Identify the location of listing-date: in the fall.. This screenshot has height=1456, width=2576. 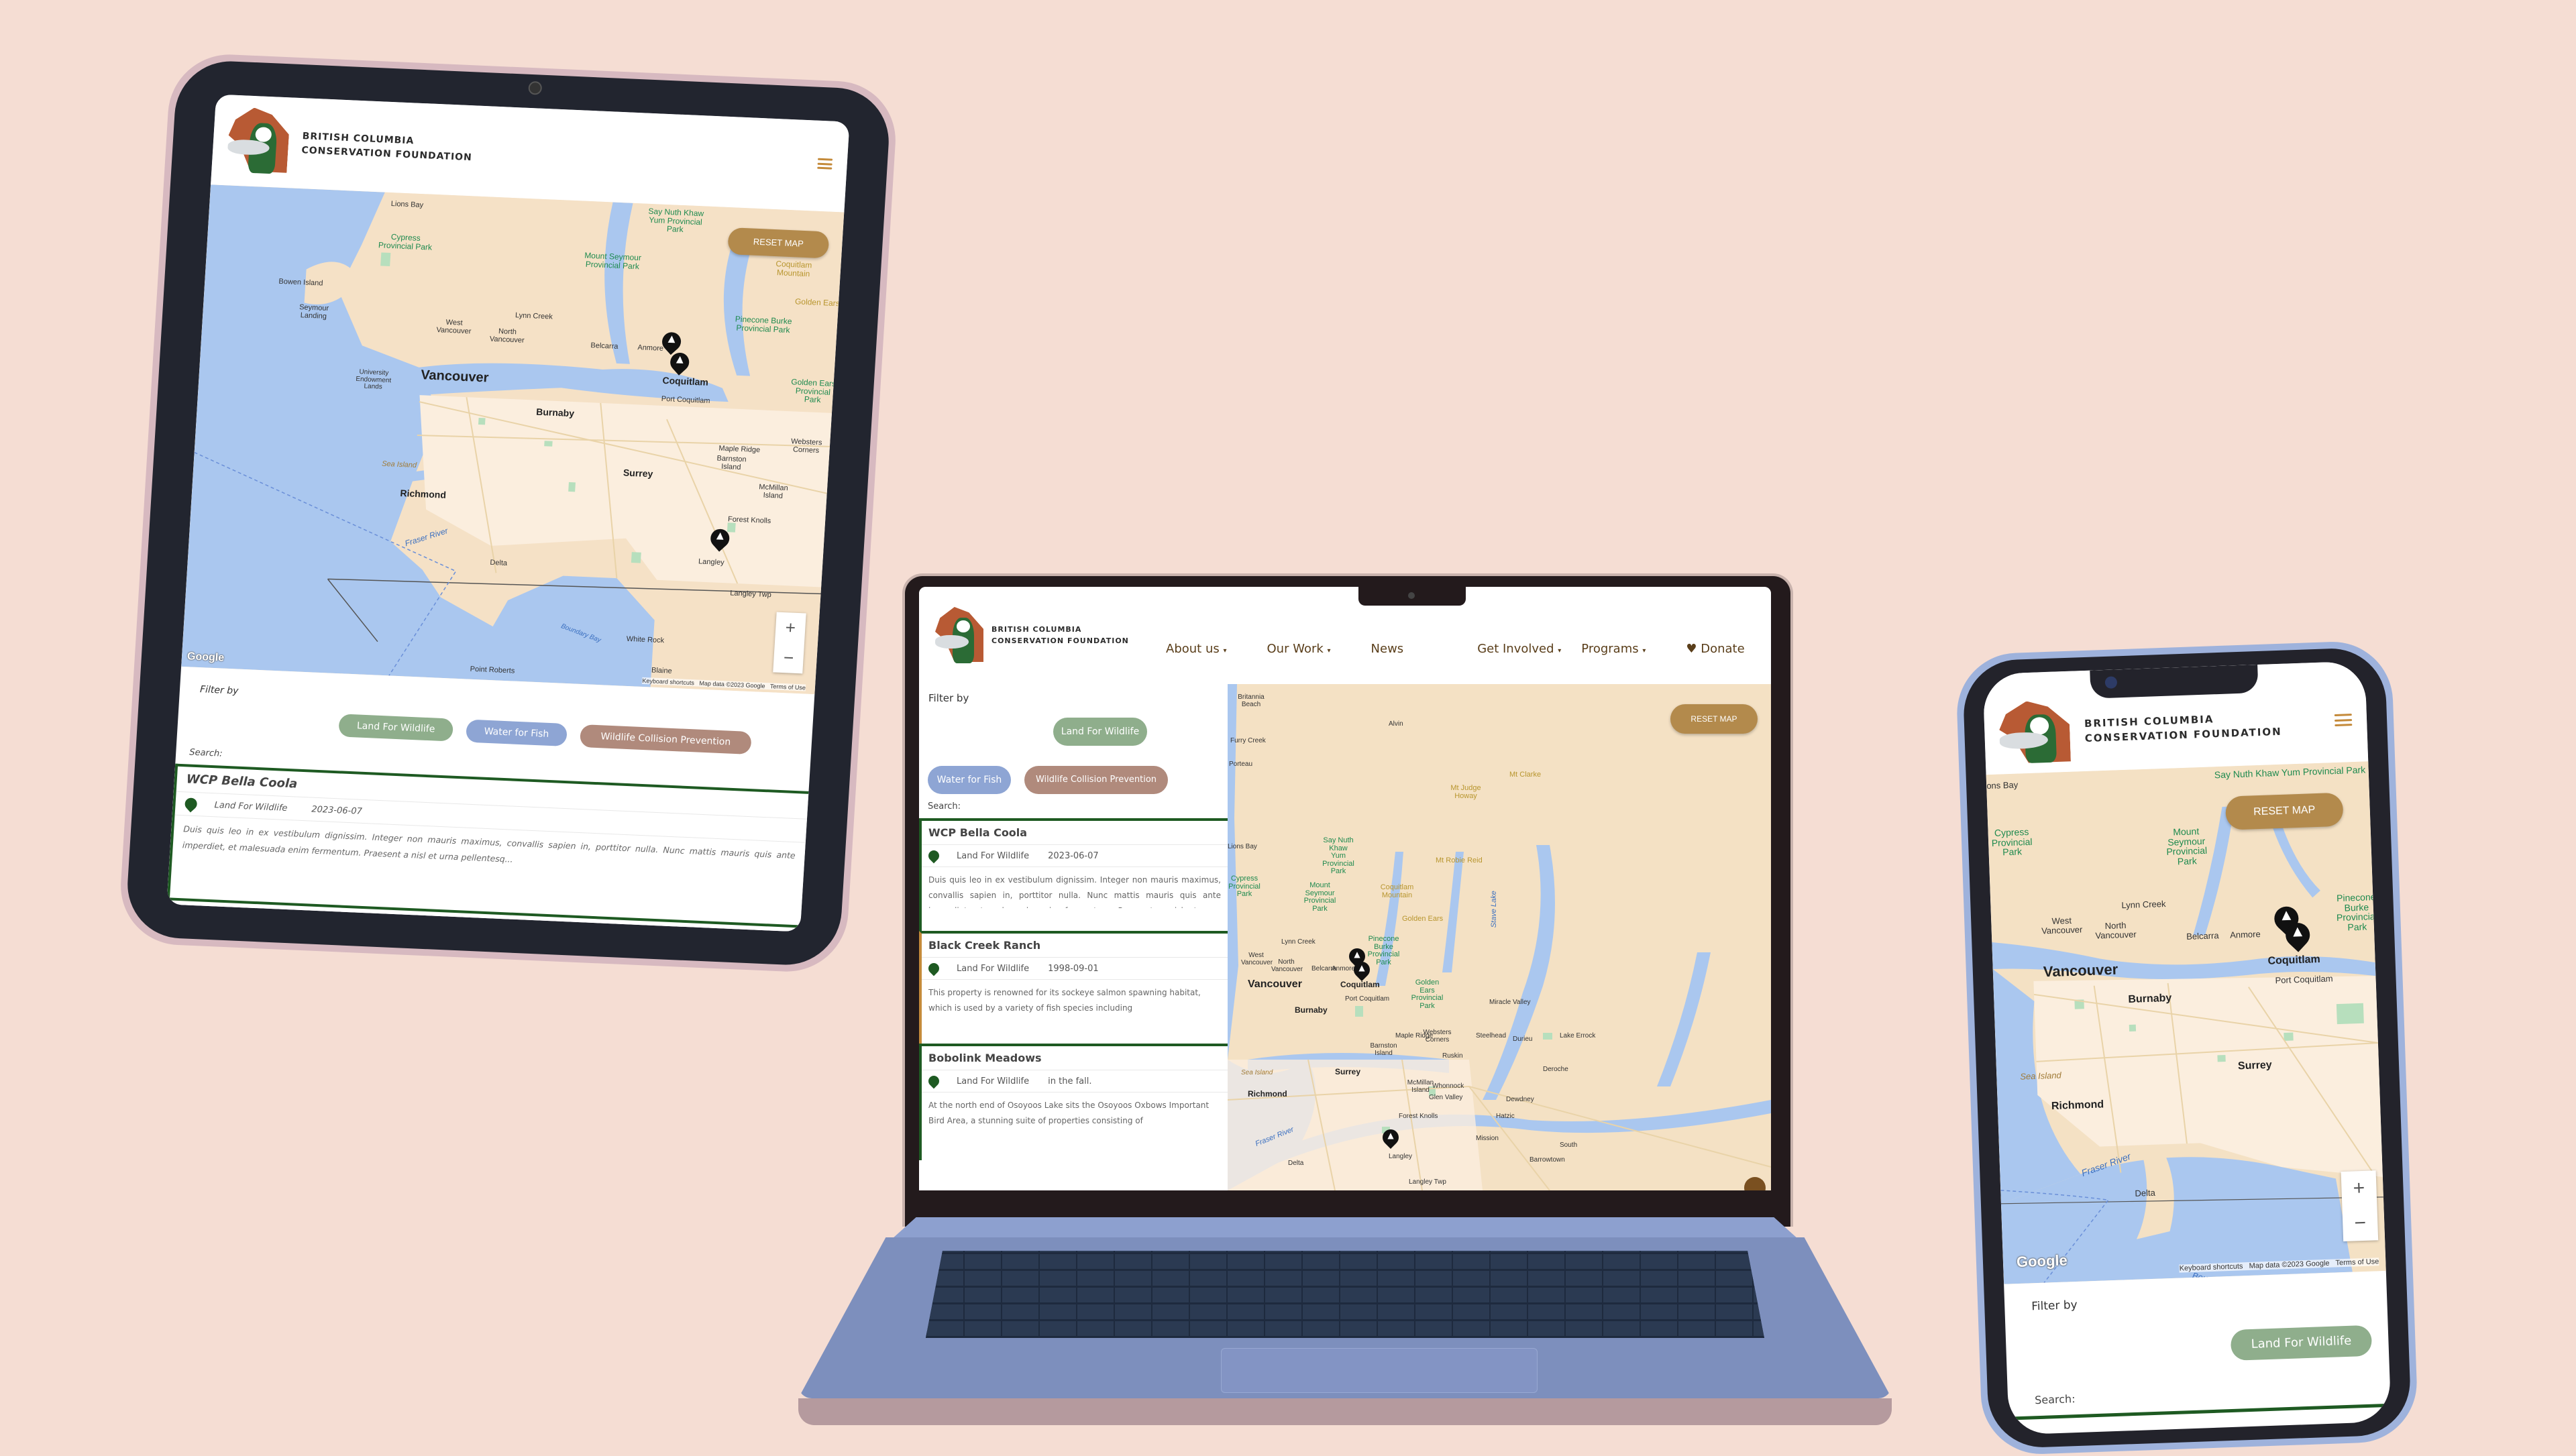
(1070, 1081).